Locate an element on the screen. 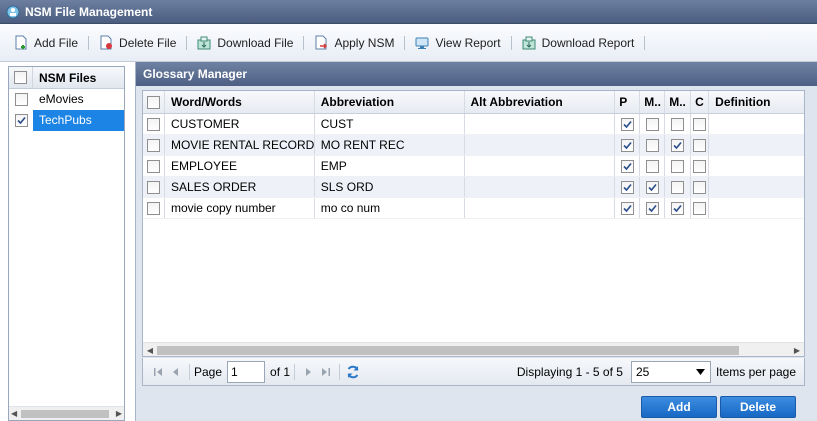 Image resolution: width=817 pixels, height=421 pixels. abbreviation-cell: SLS ORD is located at coordinates (390, 187).